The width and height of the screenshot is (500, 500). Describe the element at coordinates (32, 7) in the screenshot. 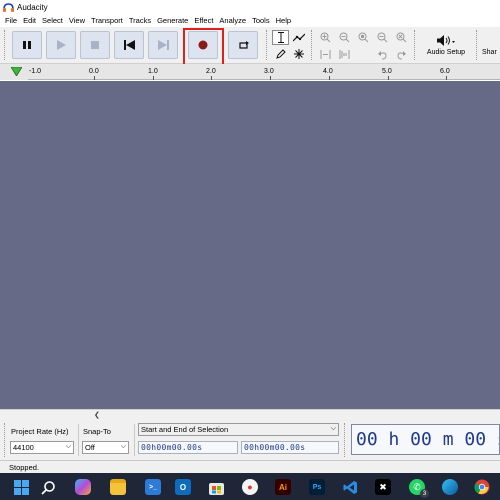

I see `window-title: Audacity` at that location.